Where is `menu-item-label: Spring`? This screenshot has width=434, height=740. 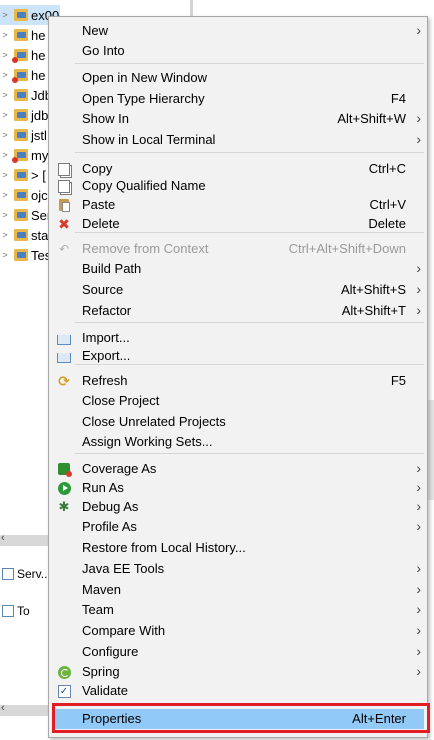 menu-item-label: Spring is located at coordinates (101, 671).